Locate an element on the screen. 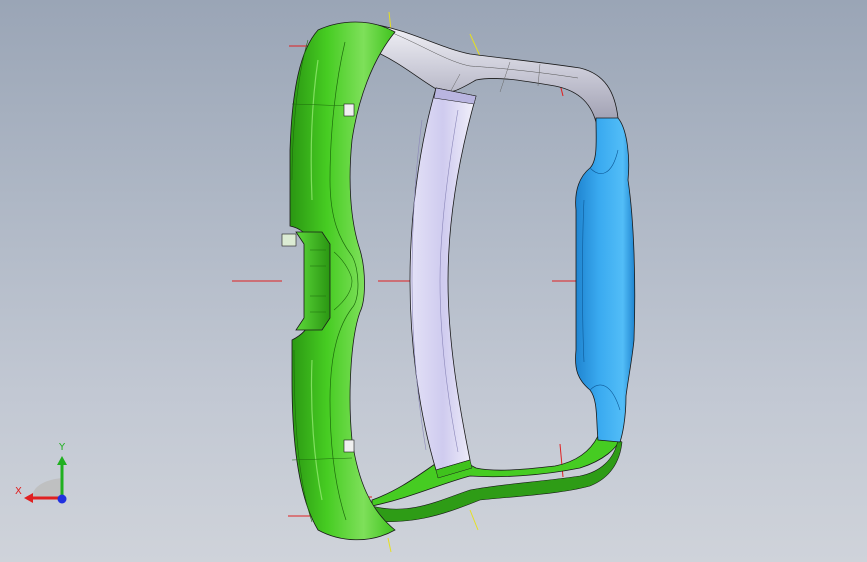 This screenshot has height=562, width=867. side-pad is located at coordinates (605, 280).